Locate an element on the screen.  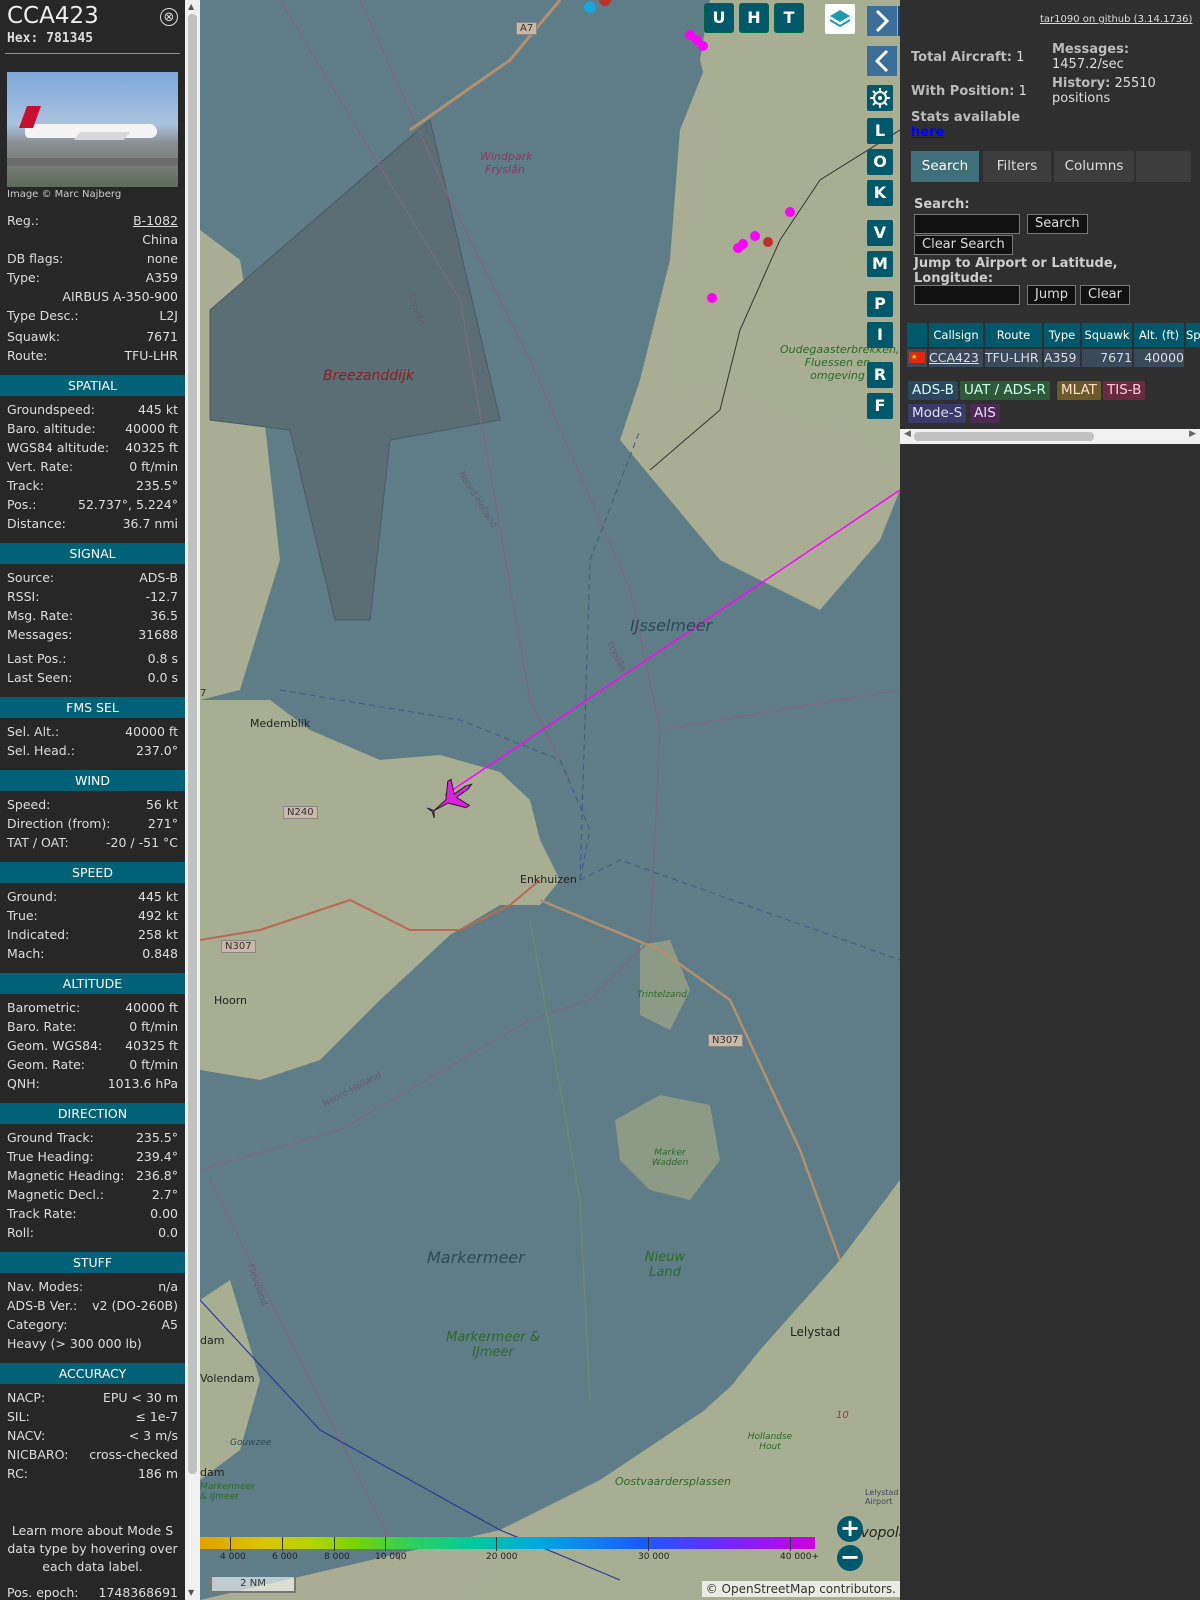
info-row: Roll: 0.0 is located at coordinates (92, 1232).